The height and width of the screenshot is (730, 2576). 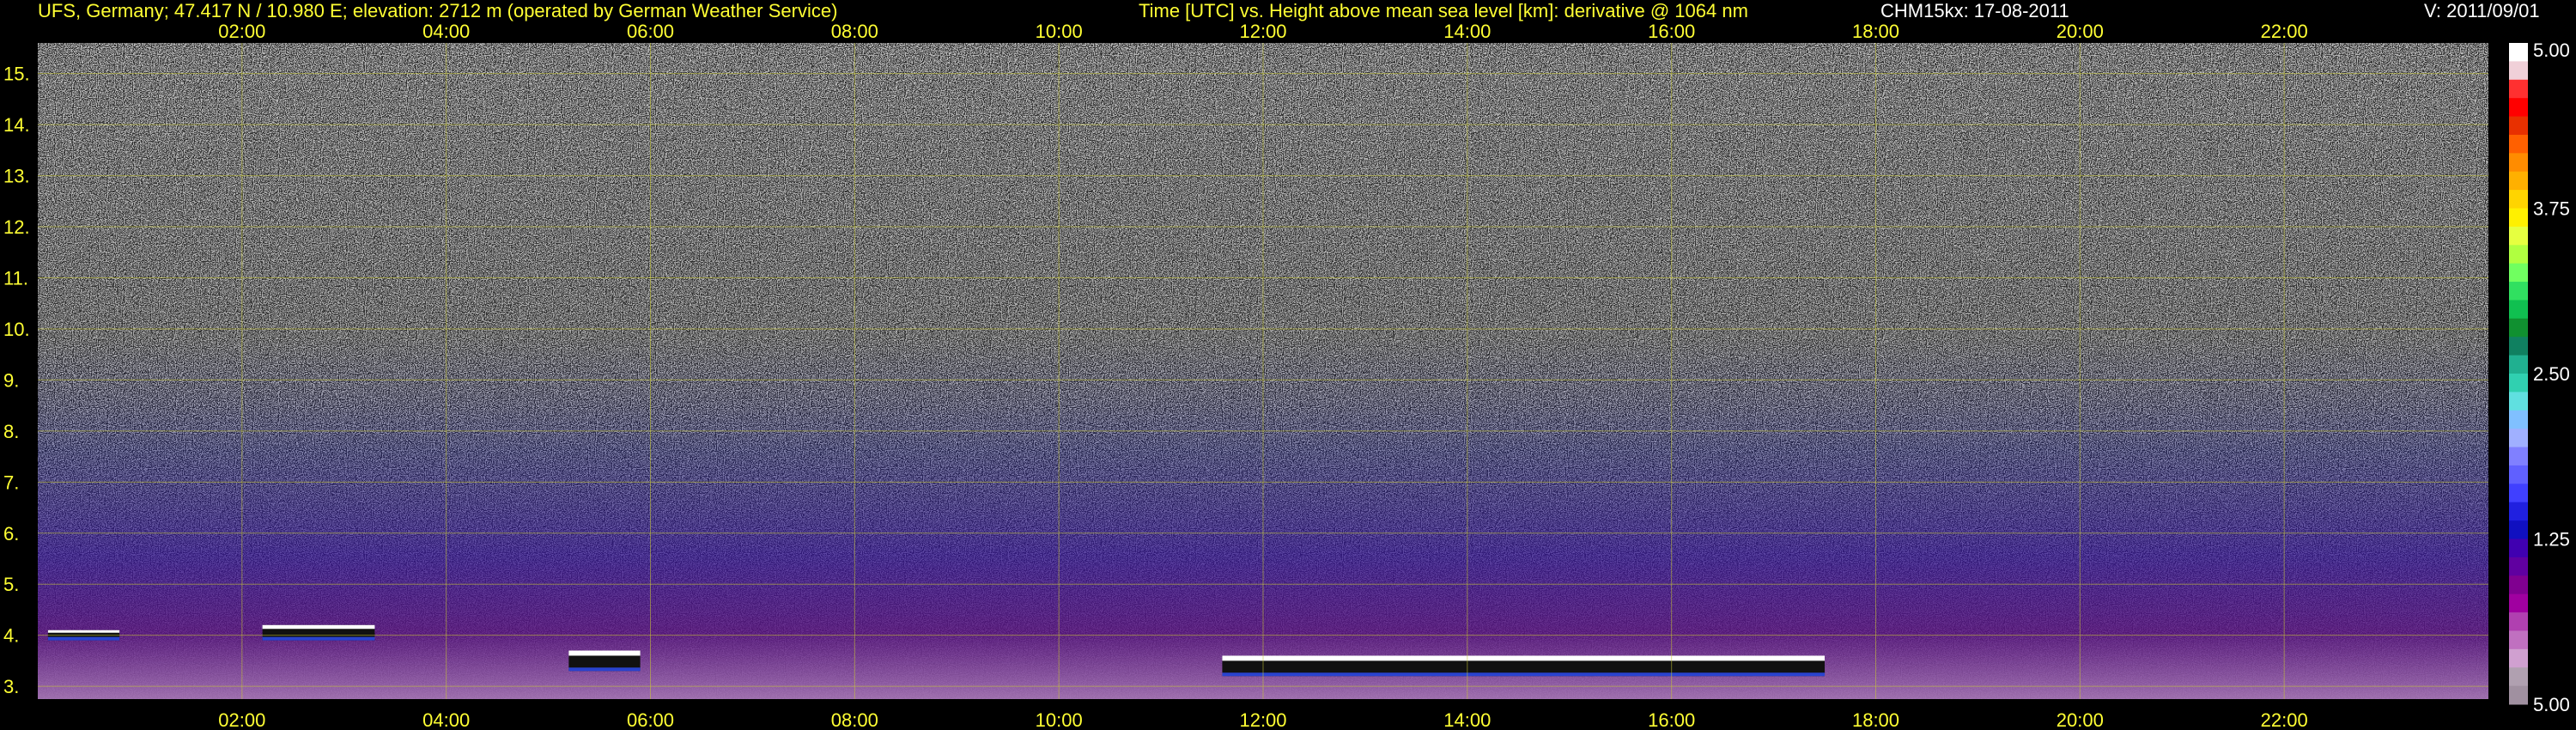 I want to click on x-tick-top-label: 12:00, so click(x=1262, y=31).